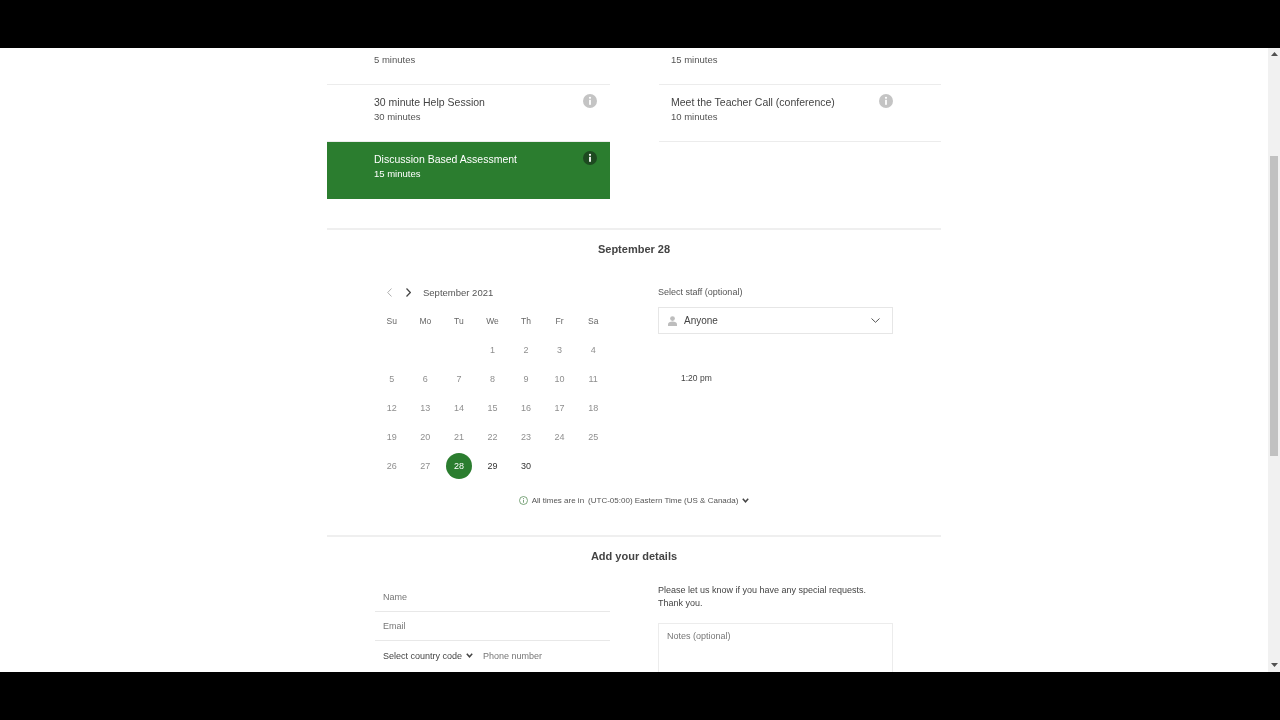 Image resolution: width=1280 pixels, height=720 pixels. Describe the element at coordinates (424, 655) in the screenshot. I see `country-code-dropdown: Select country code` at that location.